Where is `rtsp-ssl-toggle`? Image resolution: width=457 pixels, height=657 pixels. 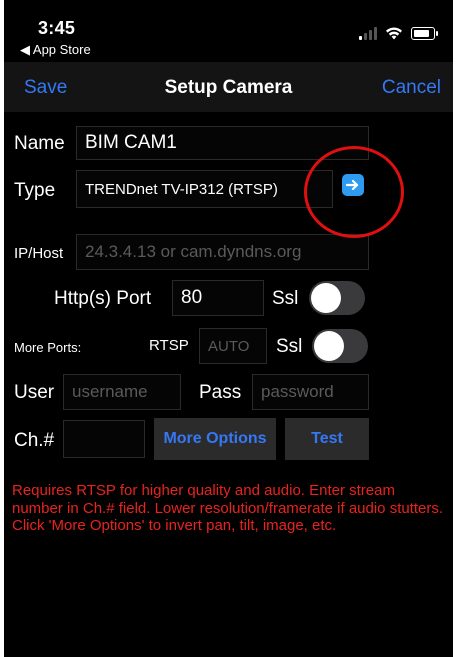 rtsp-ssl-toggle is located at coordinates (340, 346).